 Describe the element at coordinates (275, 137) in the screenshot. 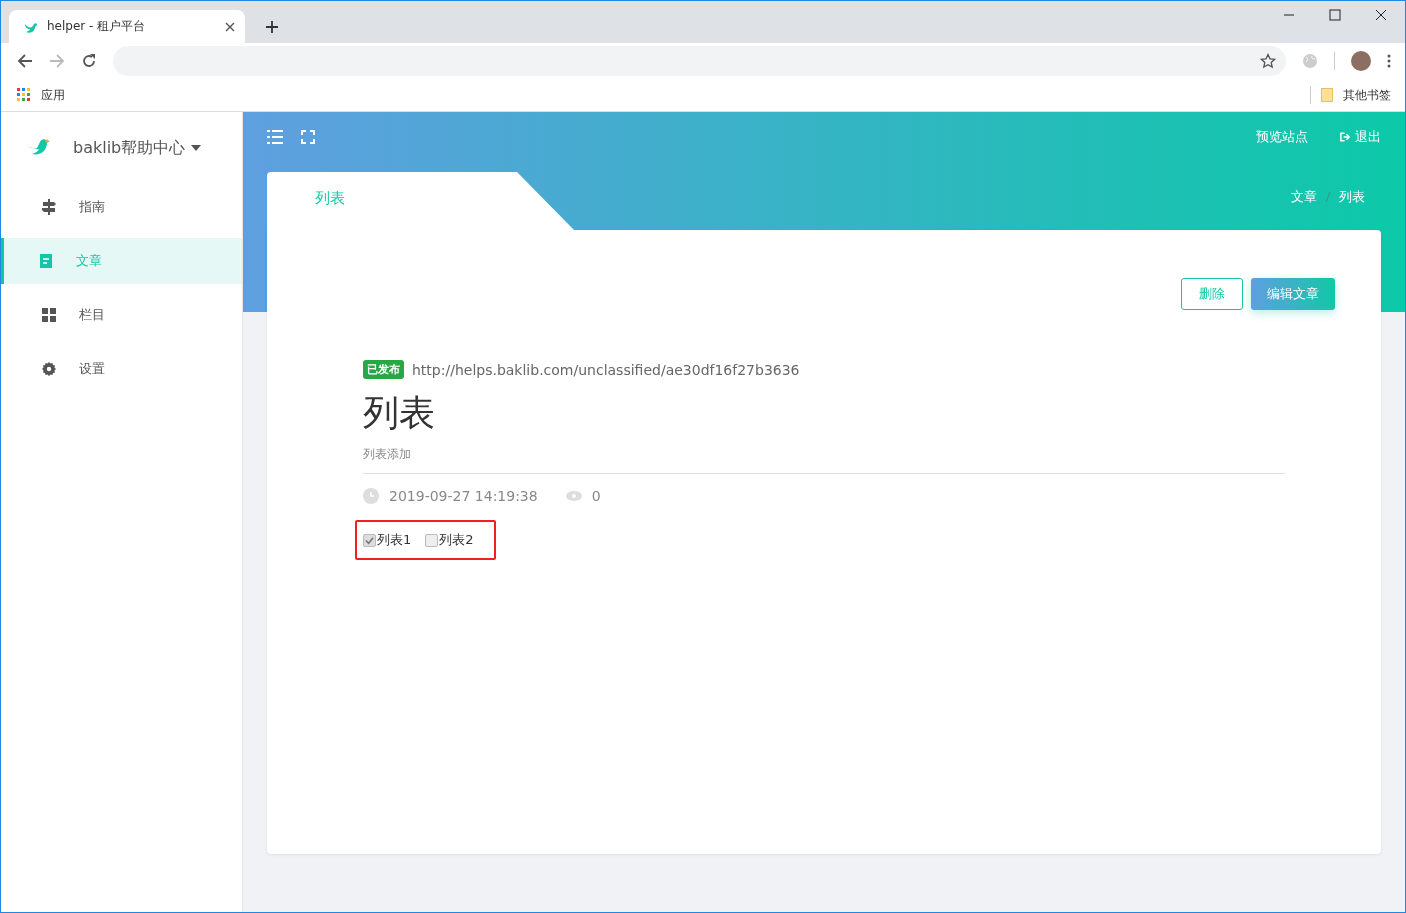

I see `menu-icon` at that location.